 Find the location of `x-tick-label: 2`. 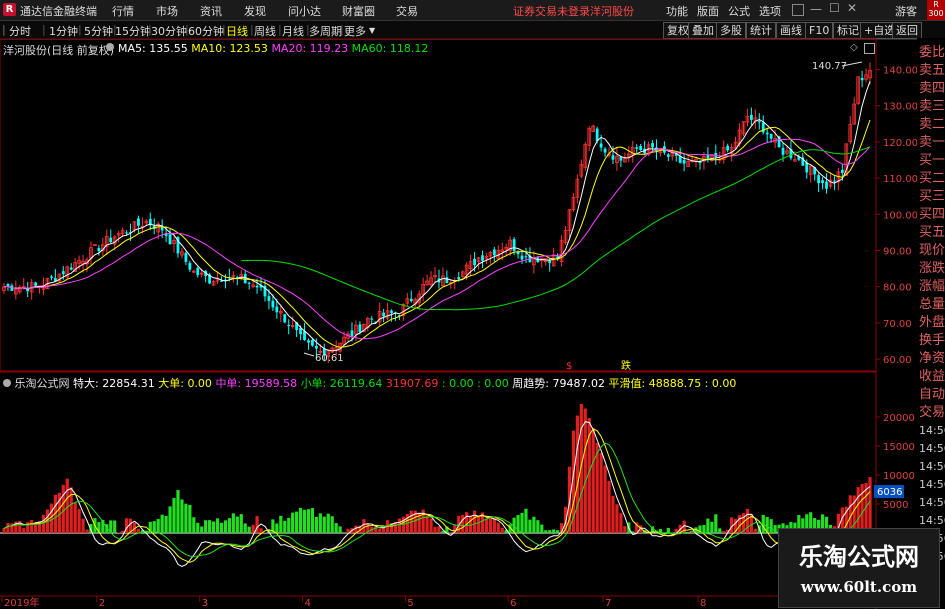

x-tick-label: 2 is located at coordinates (102, 603).